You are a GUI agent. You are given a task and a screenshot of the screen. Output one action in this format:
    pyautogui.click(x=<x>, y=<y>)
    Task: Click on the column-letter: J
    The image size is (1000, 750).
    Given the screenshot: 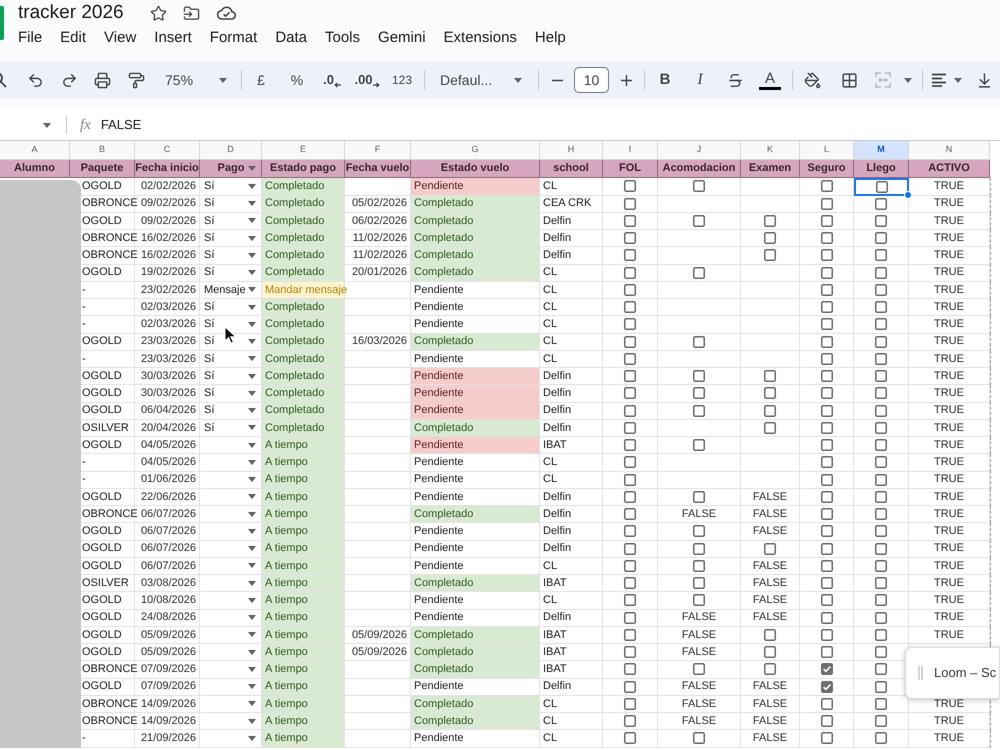 What is the action you would take?
    pyautogui.click(x=699, y=150)
    